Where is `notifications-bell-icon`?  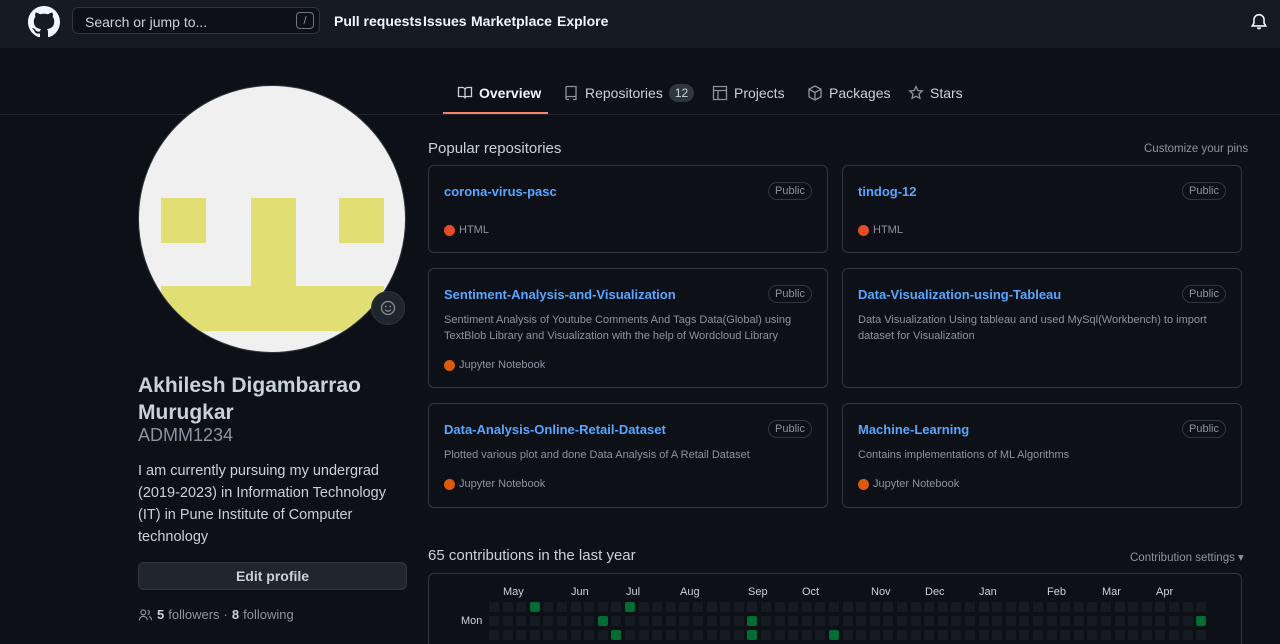 notifications-bell-icon is located at coordinates (1259, 22).